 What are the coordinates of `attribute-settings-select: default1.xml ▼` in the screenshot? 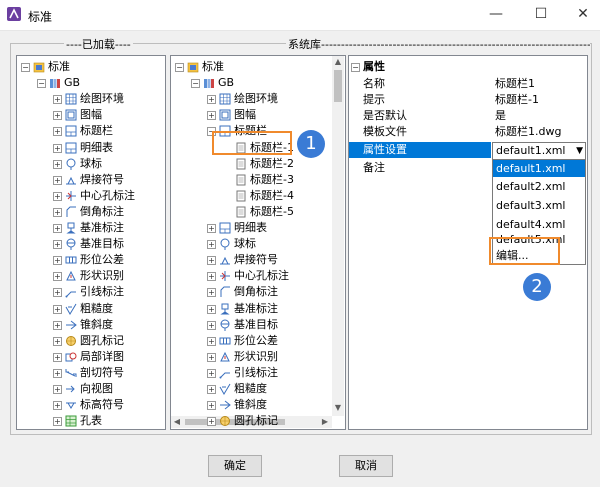 It's located at (539, 151).